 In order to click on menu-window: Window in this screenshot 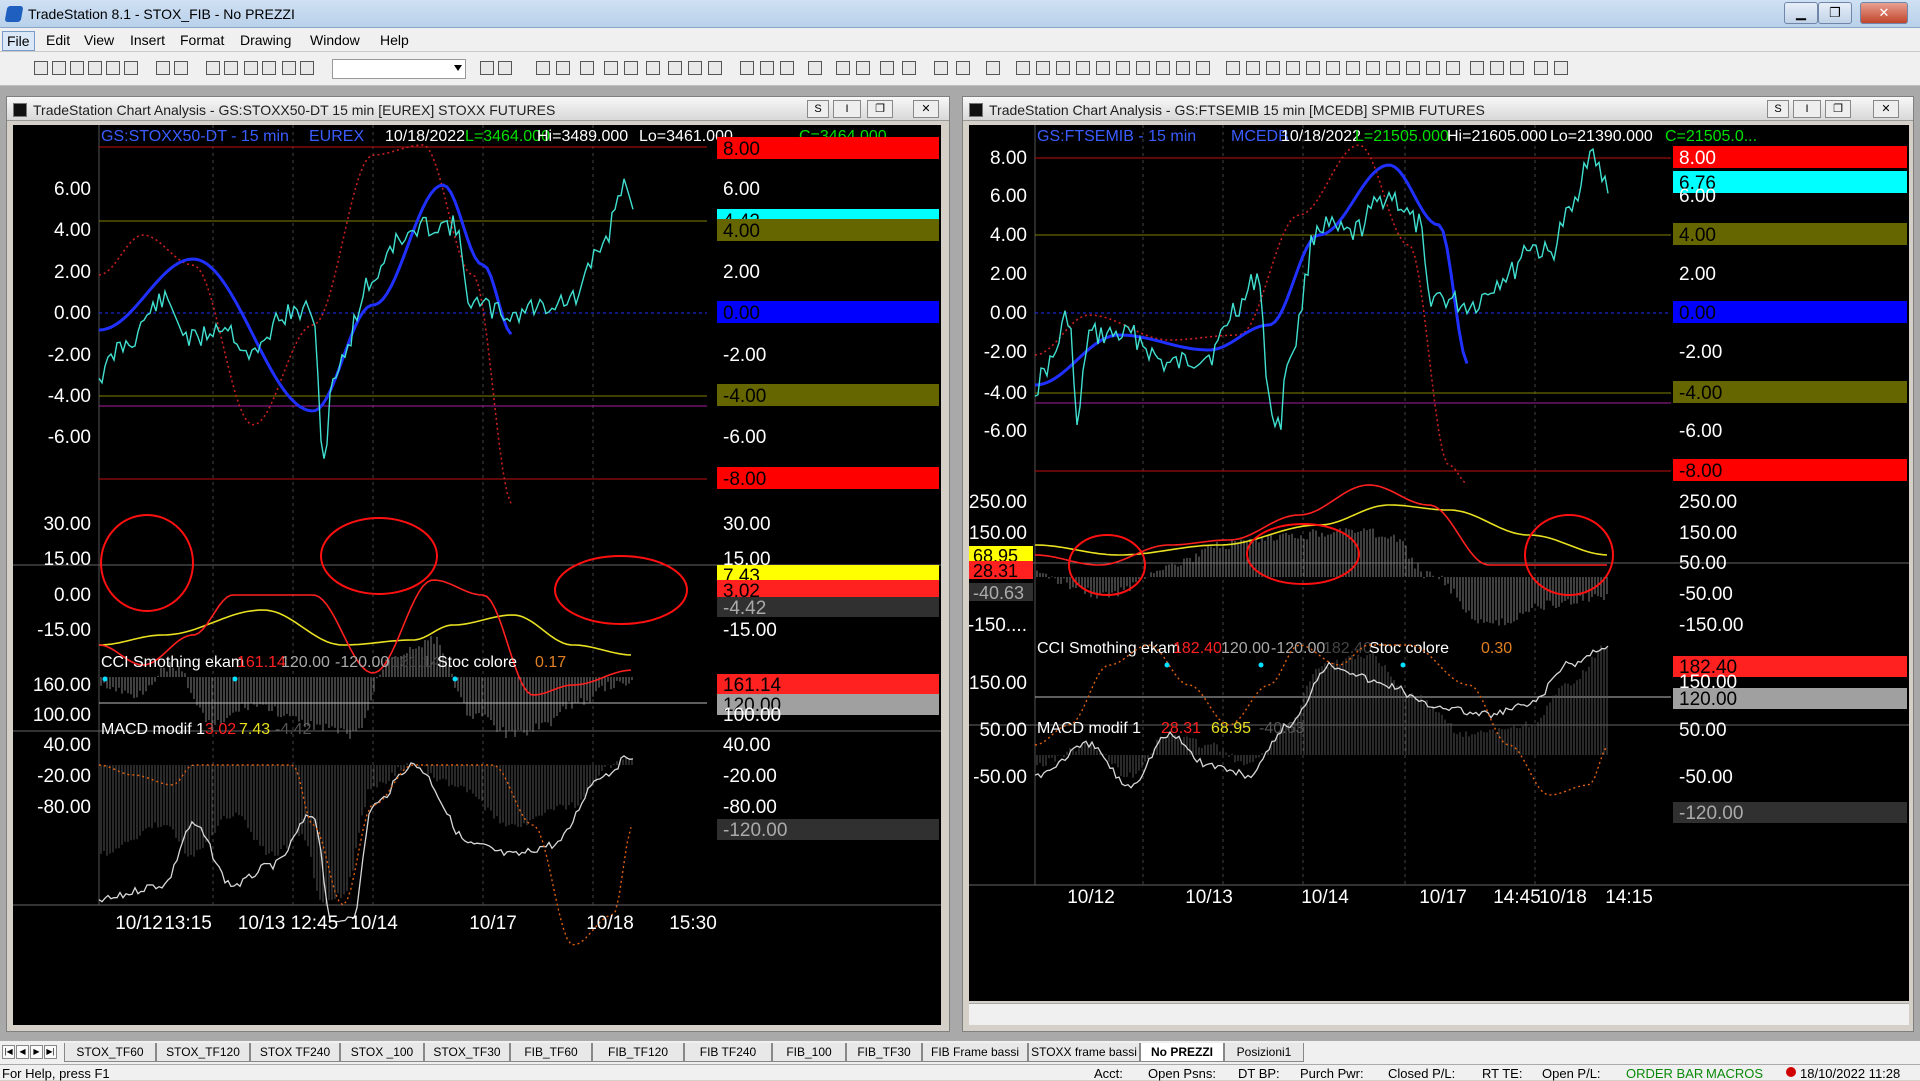, I will do `click(335, 40)`.